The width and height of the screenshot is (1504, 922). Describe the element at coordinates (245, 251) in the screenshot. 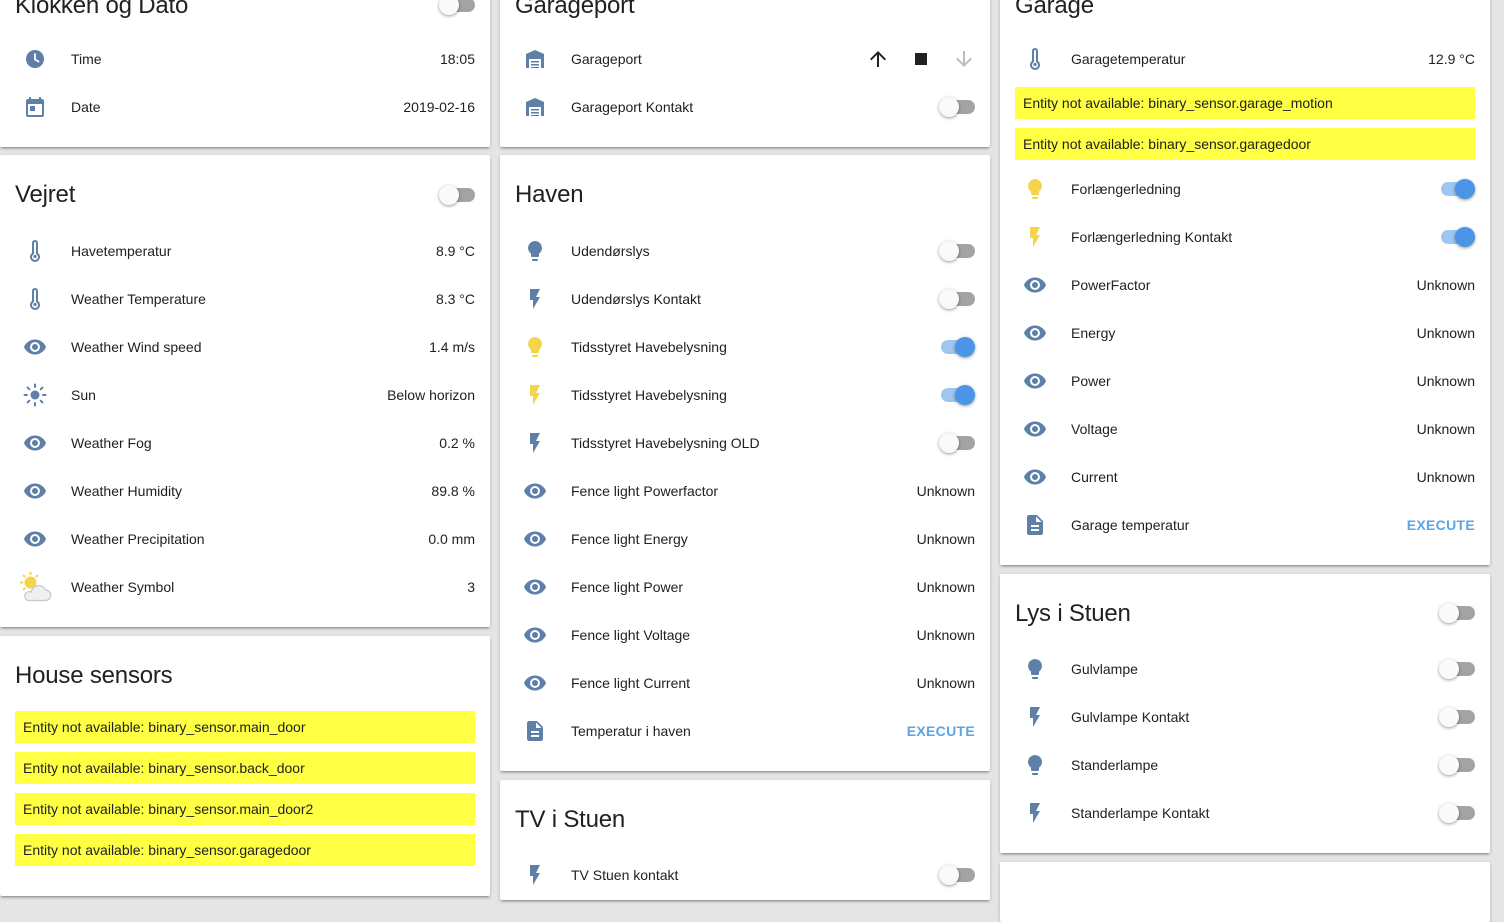

I see `entity-row: Havetemperatur 8.9 °C` at that location.